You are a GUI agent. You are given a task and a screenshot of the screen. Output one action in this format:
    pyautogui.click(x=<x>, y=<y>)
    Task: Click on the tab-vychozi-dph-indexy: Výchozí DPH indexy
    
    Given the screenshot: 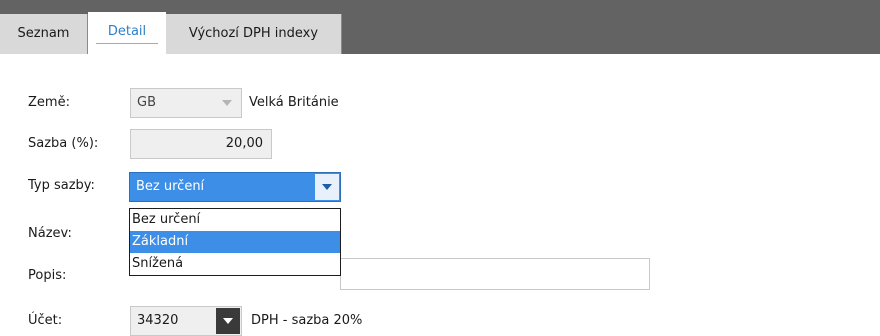 What is the action you would take?
    pyautogui.click(x=254, y=34)
    